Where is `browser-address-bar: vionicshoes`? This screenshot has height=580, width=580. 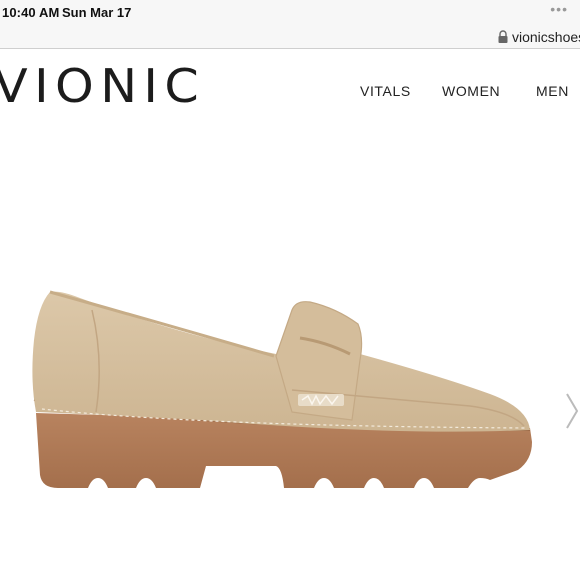
browser-address-bar: vionicshoes is located at coordinates (290, 37).